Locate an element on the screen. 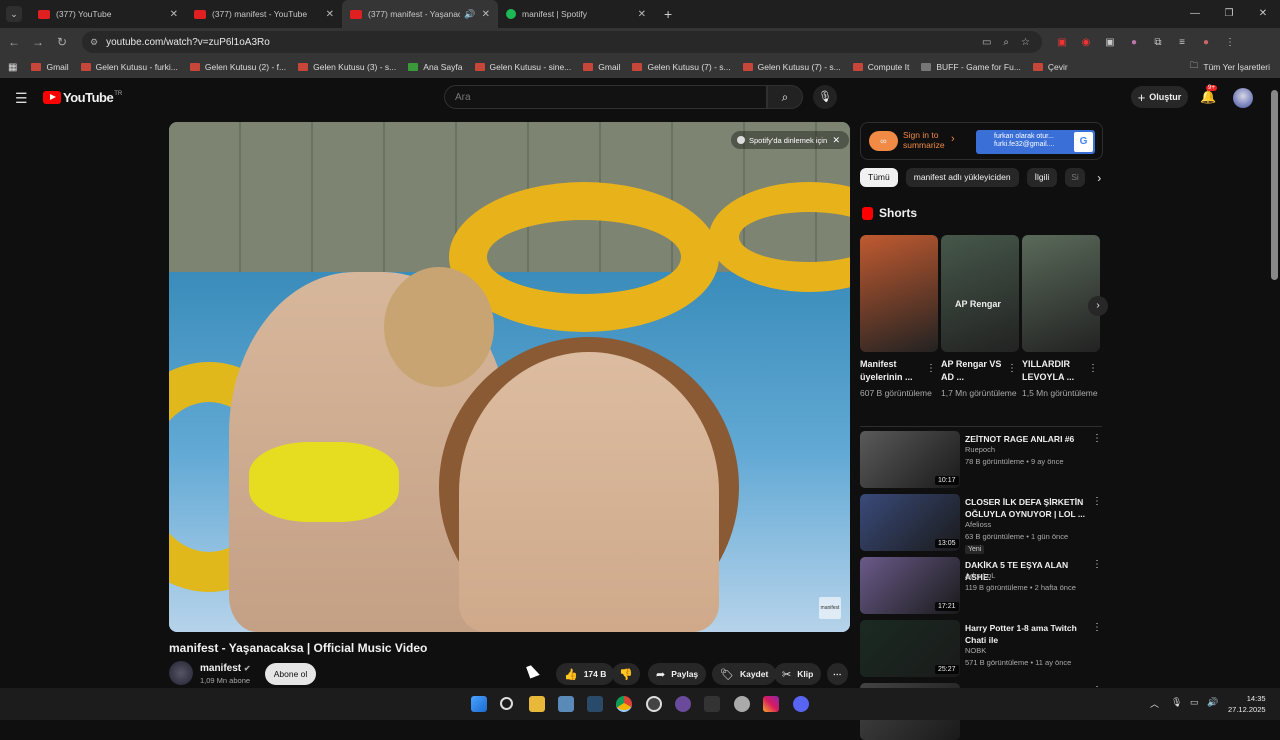  start-icon is located at coordinates (479, 704).